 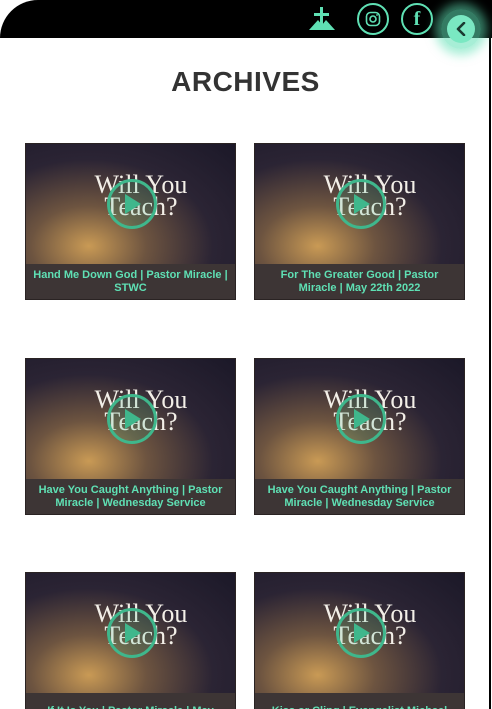 I want to click on top-bar: f, so click(x=246, y=19).